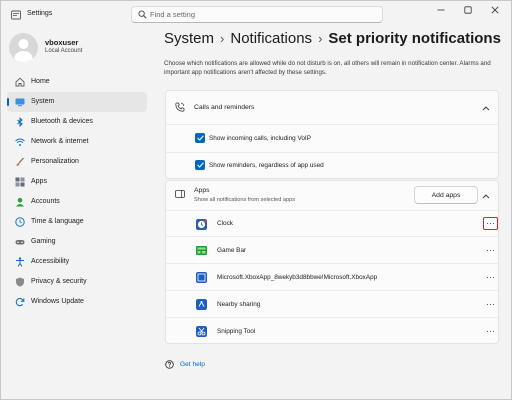 The image size is (512, 400). Describe the element at coordinates (224, 107) in the screenshot. I see `calls-reminders-title: Calls and reminders` at that location.